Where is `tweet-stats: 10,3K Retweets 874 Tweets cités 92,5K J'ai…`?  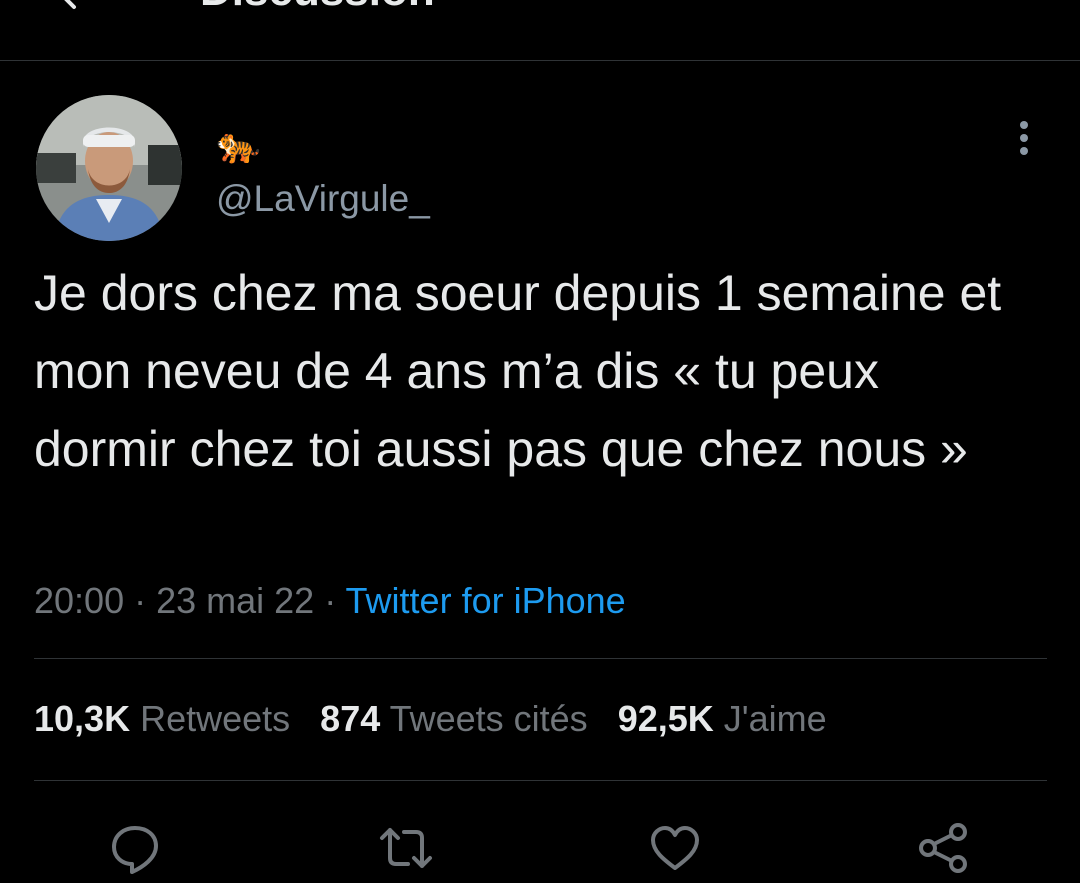
tweet-stats: 10,3K Retweets 874 Tweets cités 92,5K J'ai… is located at coordinates (445, 719).